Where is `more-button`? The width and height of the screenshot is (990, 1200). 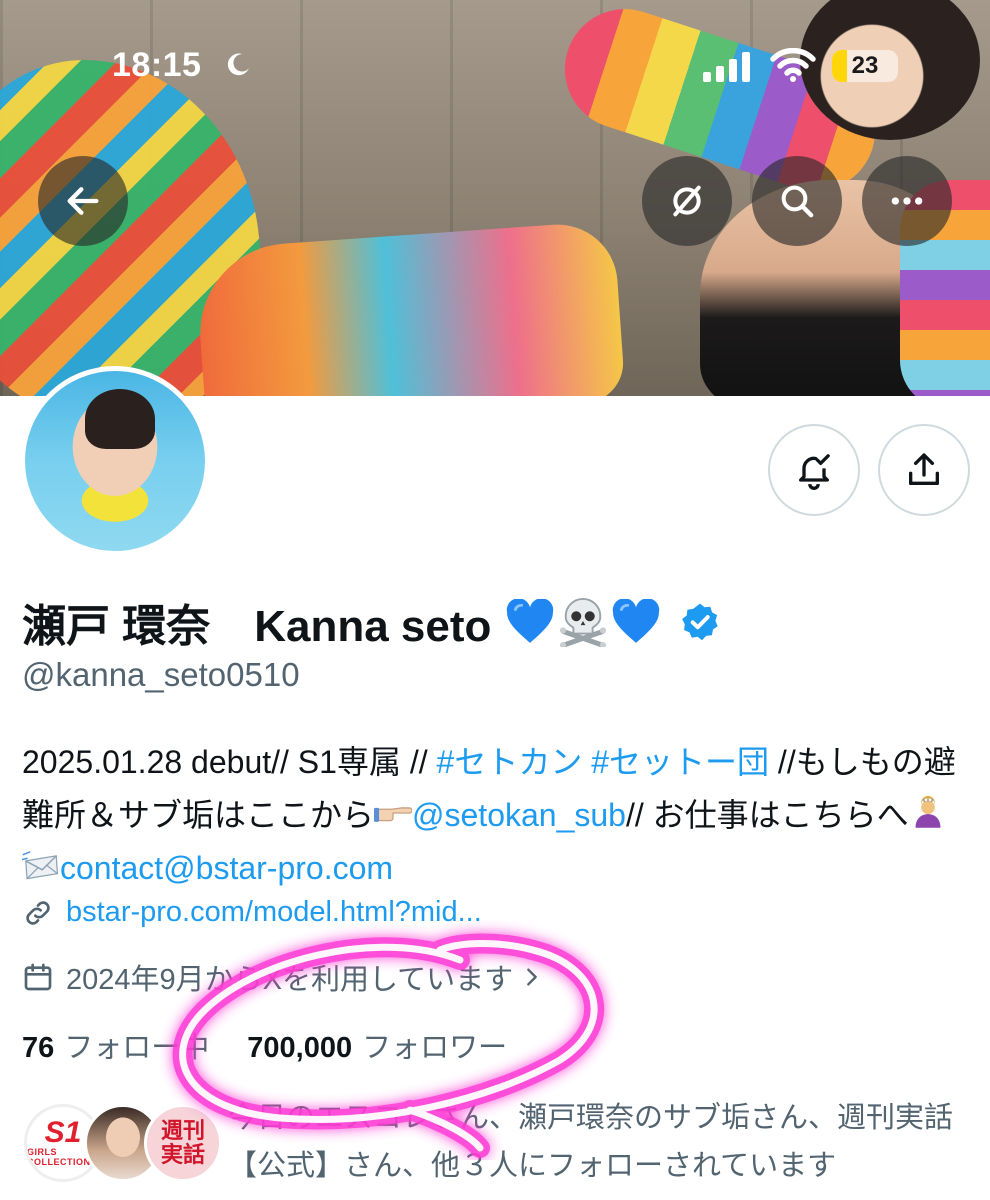 more-button is located at coordinates (907, 201).